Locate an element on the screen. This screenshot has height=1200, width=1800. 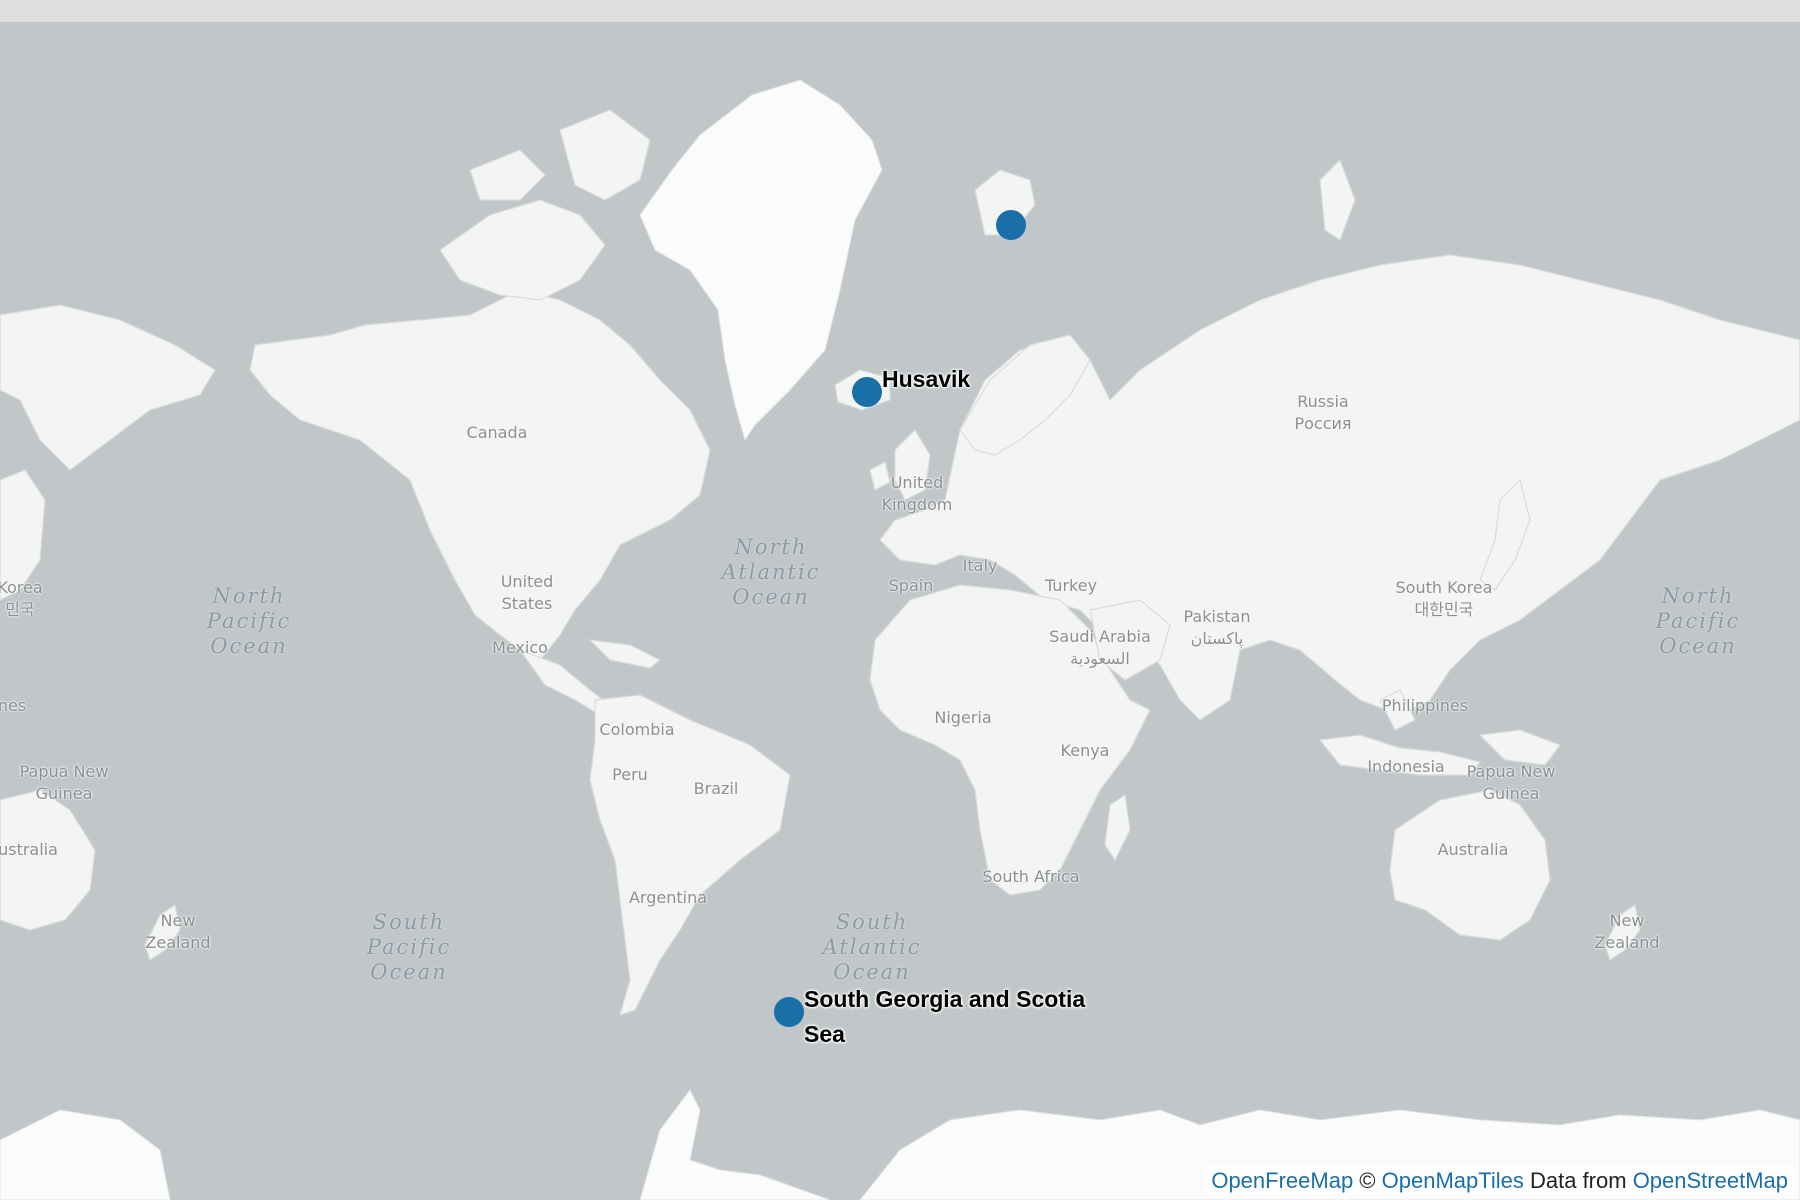
marker-south-georgia is located at coordinates (789, 1012).